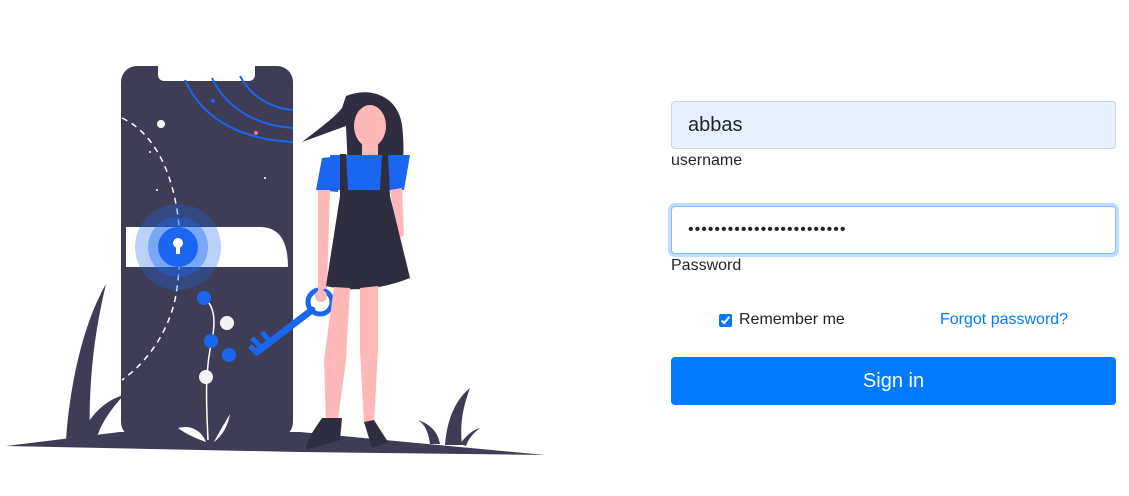 This screenshot has height=496, width=1129. I want to click on login-form: username Password, so click(893, 188).